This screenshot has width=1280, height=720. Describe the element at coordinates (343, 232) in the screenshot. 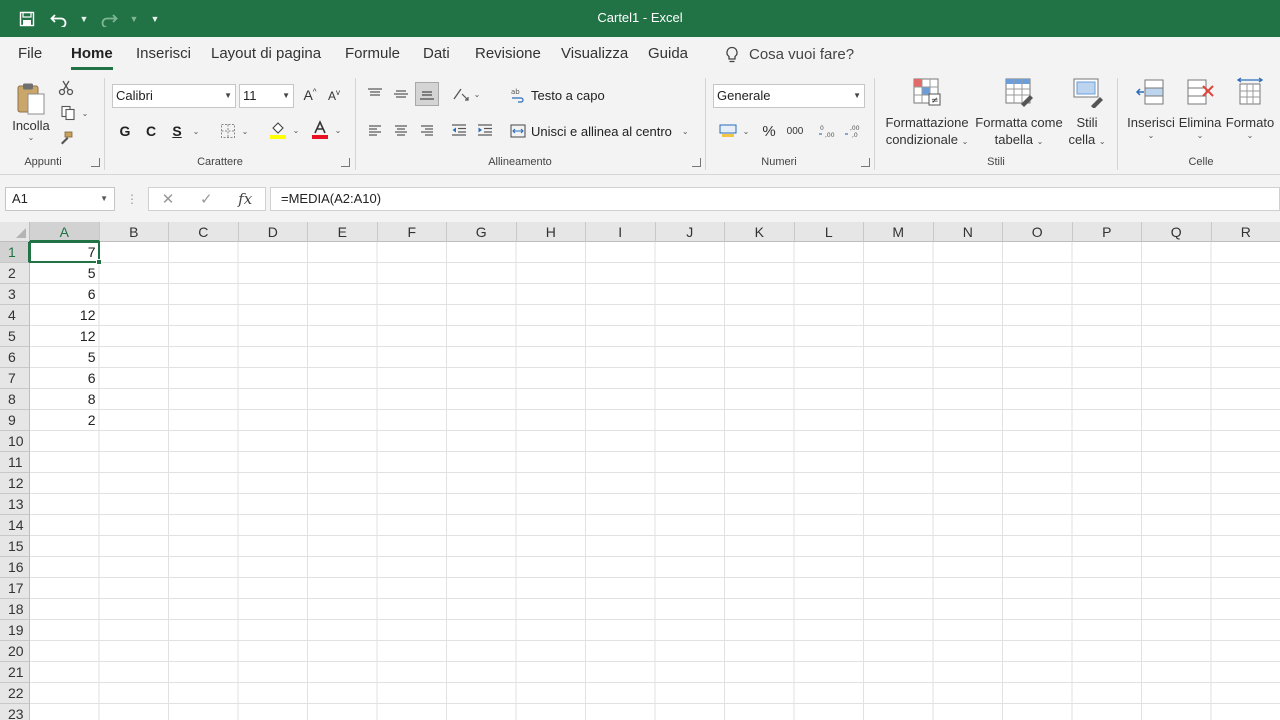

I see `column-header-e: E` at that location.